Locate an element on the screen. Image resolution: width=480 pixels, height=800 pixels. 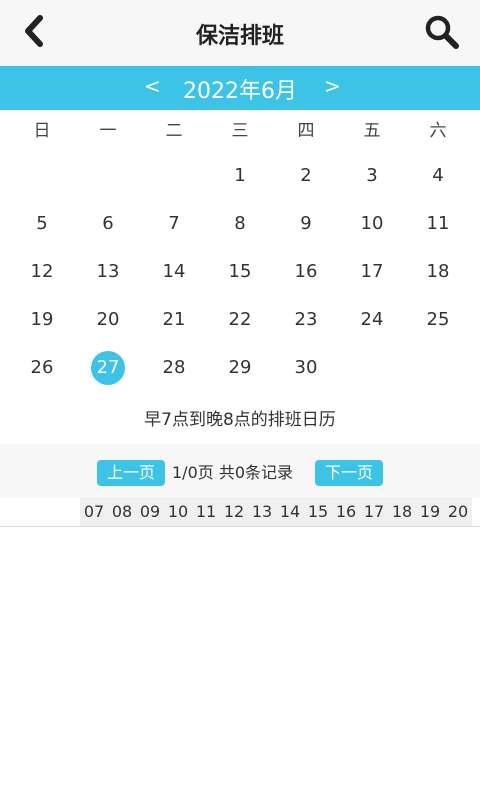
day-cell: 25 is located at coordinates (438, 320).